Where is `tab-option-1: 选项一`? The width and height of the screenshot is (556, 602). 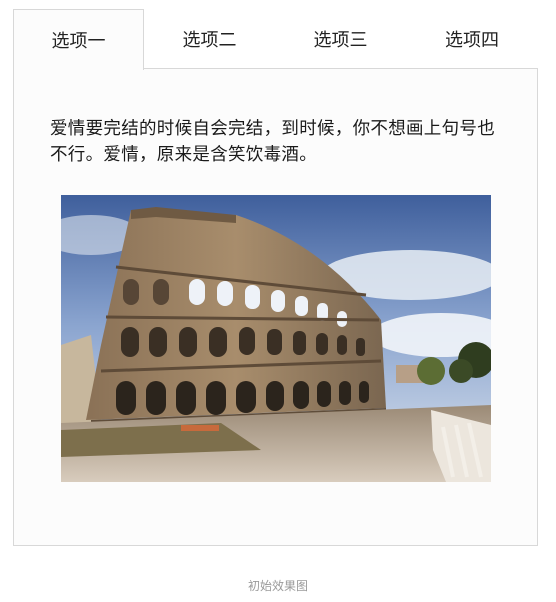 tab-option-1: 选项一 is located at coordinates (78, 39).